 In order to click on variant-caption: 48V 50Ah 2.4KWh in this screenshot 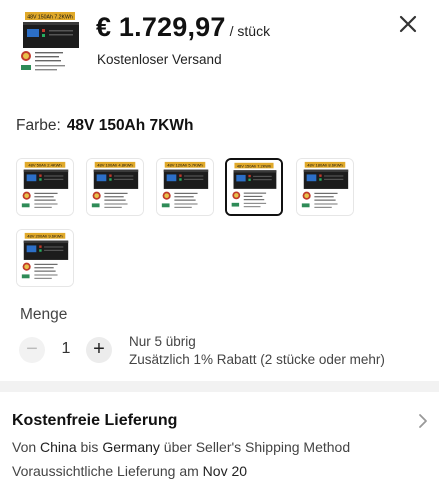, I will do `click(44, 165)`.